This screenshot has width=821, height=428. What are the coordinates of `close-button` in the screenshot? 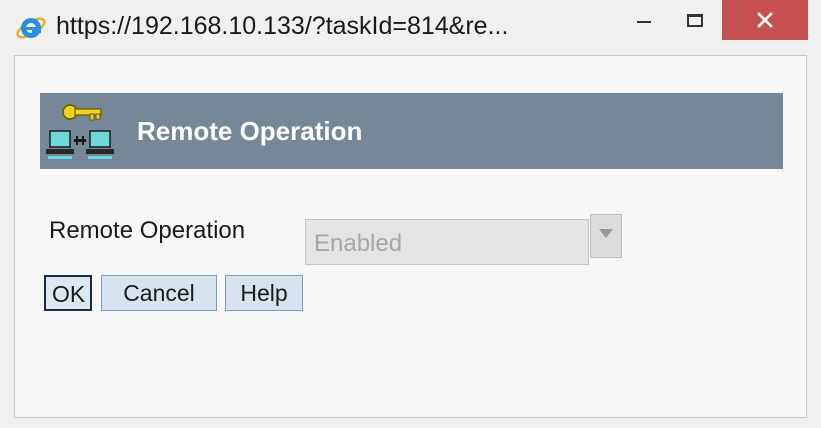 It's located at (765, 20).